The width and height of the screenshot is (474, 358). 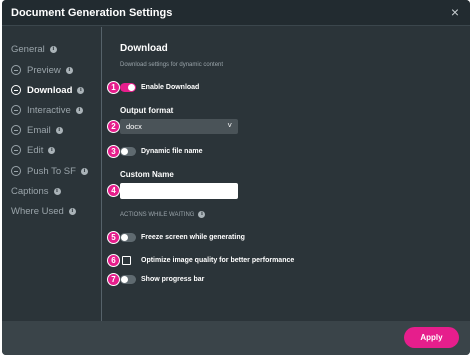 I want to click on sidebar-item-label: Captions, so click(x=30, y=191).